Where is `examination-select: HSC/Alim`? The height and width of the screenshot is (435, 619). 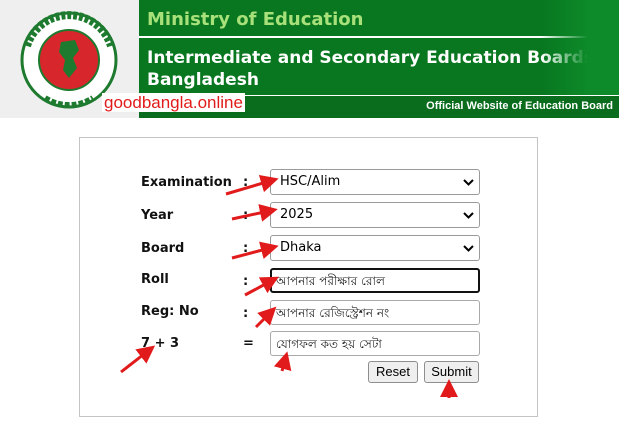
examination-select: HSC/Alim is located at coordinates (375, 182).